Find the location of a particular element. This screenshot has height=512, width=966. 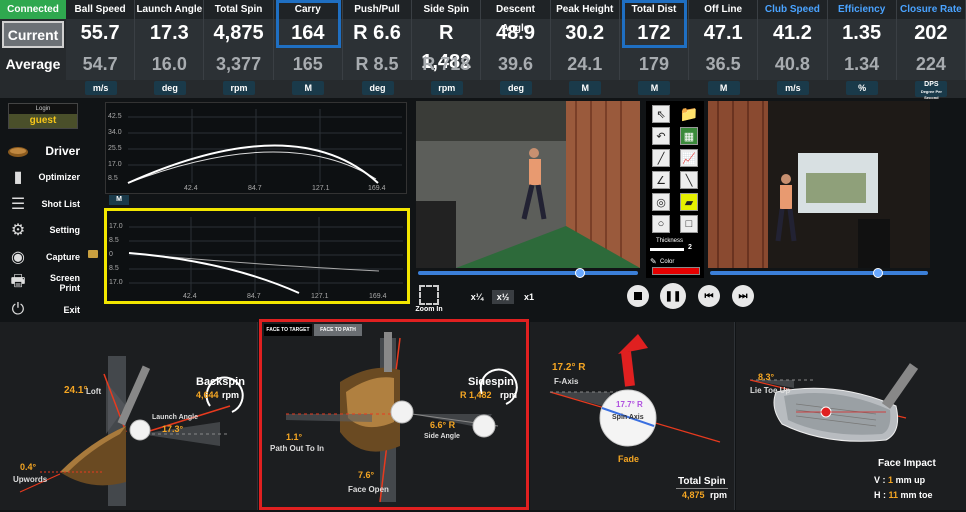

stat-average-value: 24.1 is located at coordinates (585, 64).